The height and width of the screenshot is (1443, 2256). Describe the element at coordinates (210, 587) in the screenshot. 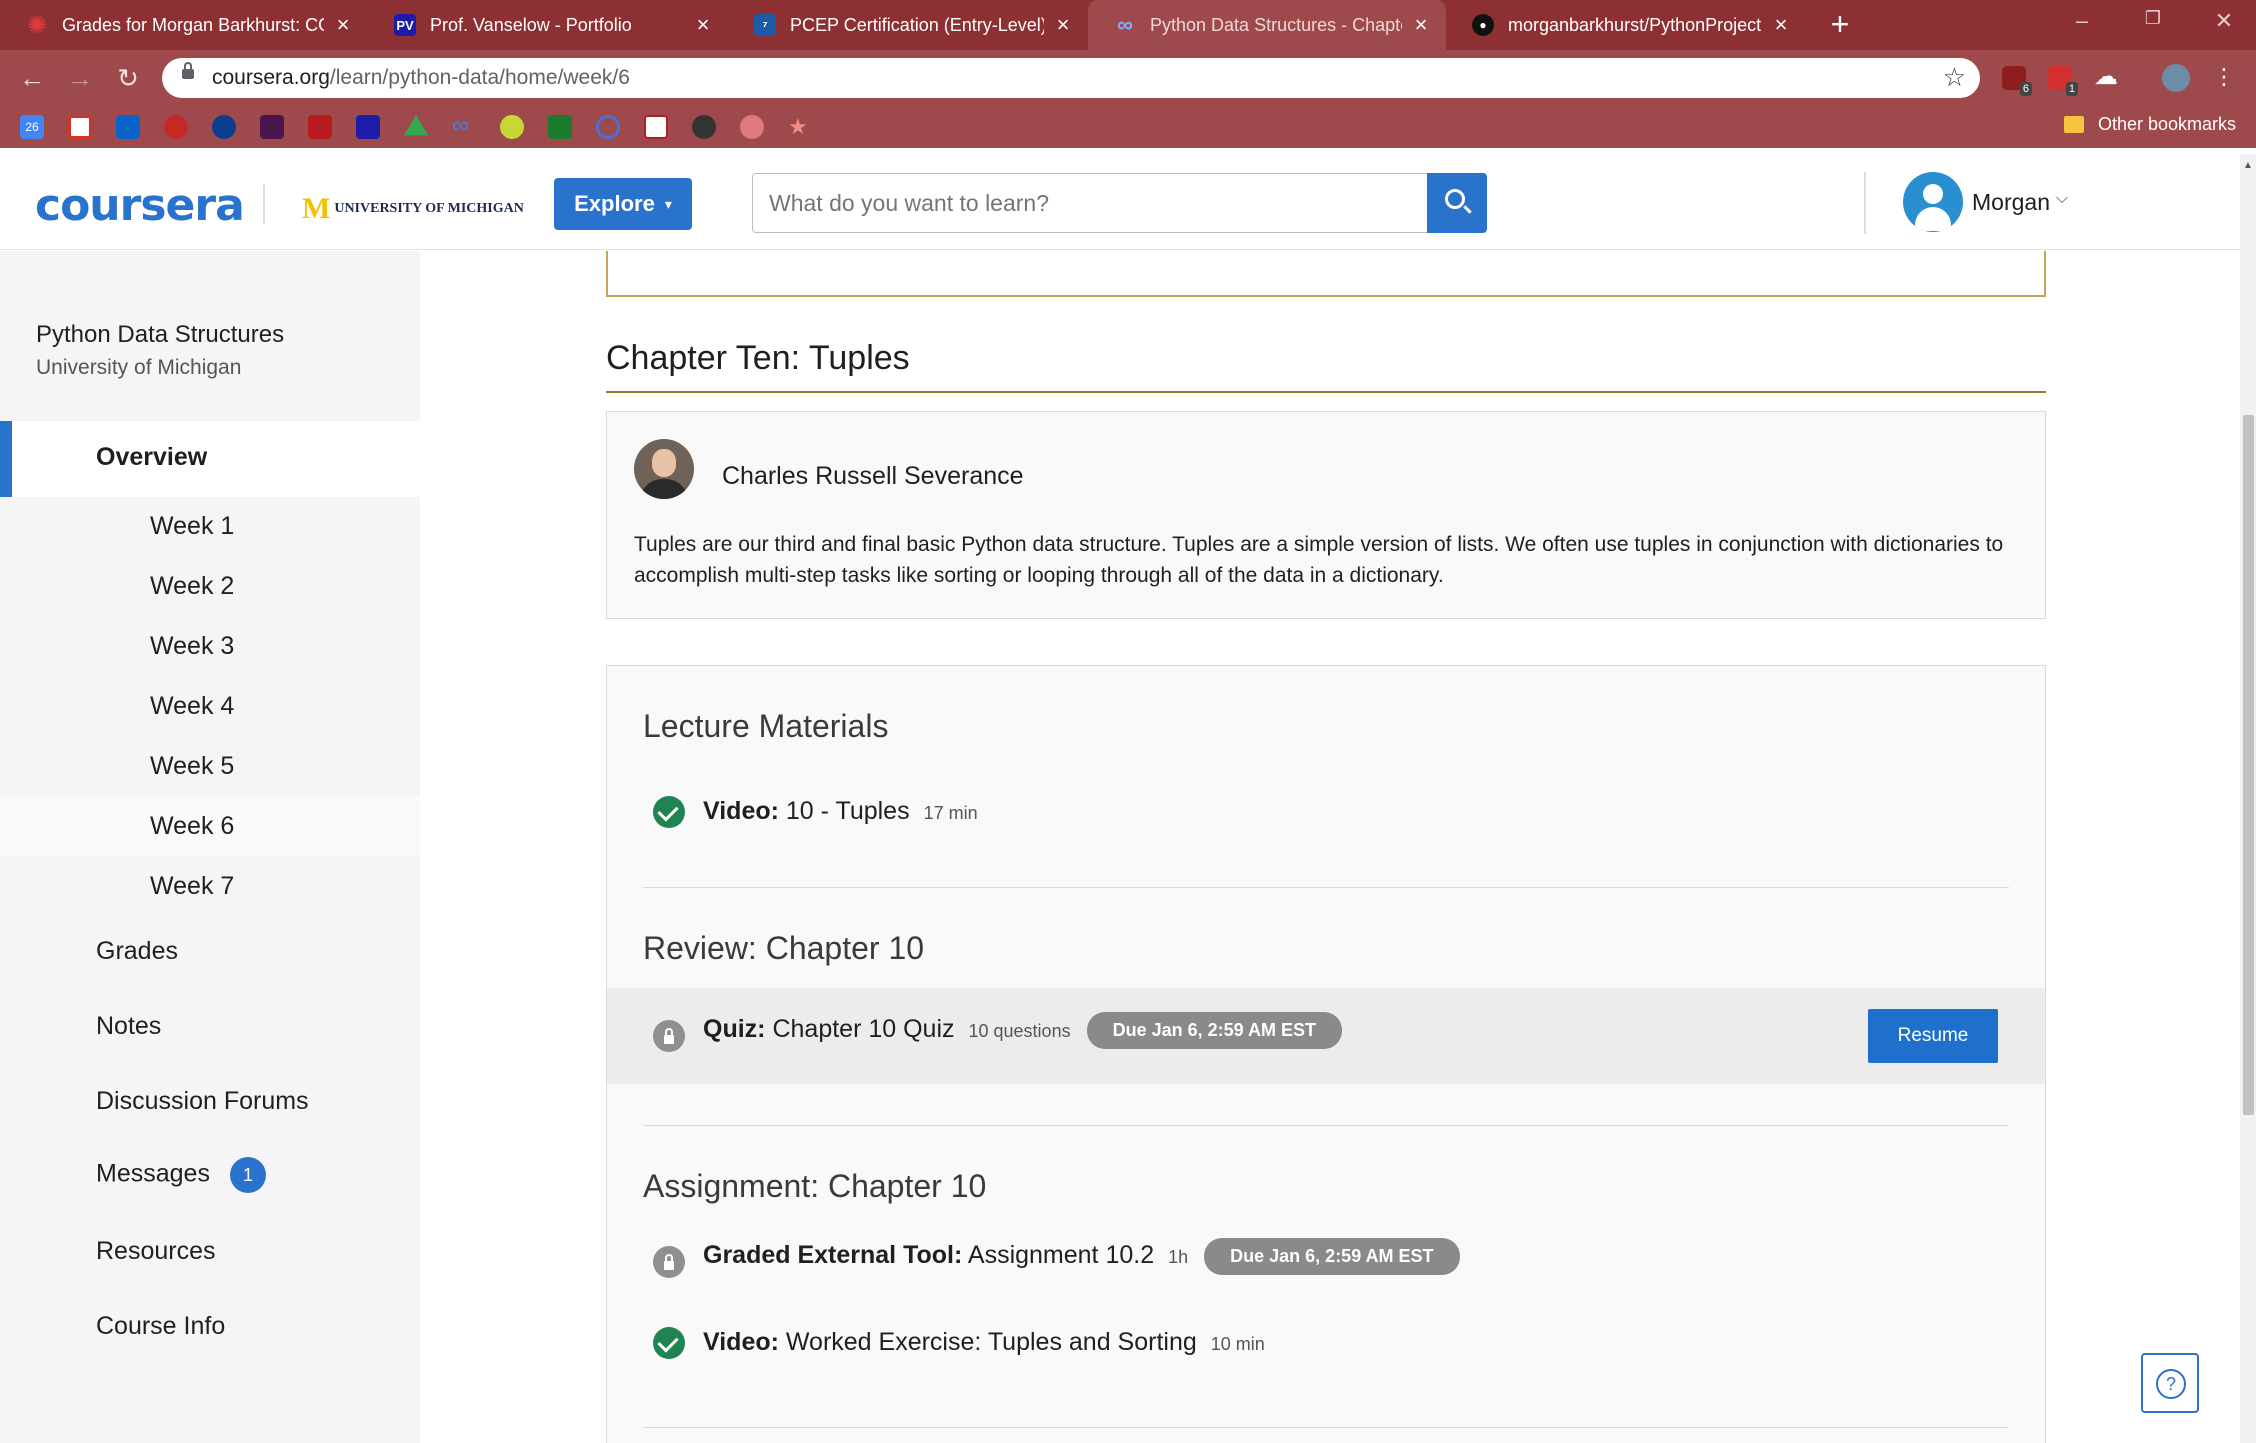

I see `sidebar-item-week-2: Week 2` at that location.